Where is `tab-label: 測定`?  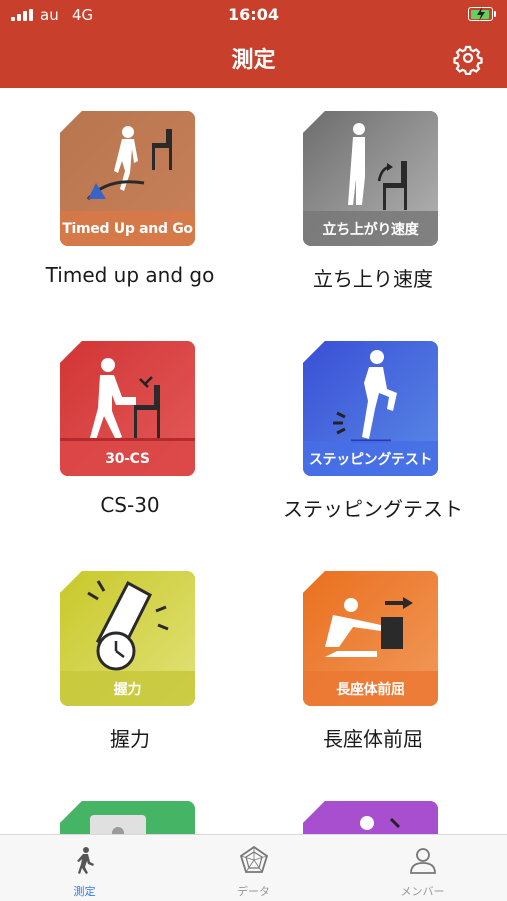
tab-label: 測定 is located at coordinates (84, 891).